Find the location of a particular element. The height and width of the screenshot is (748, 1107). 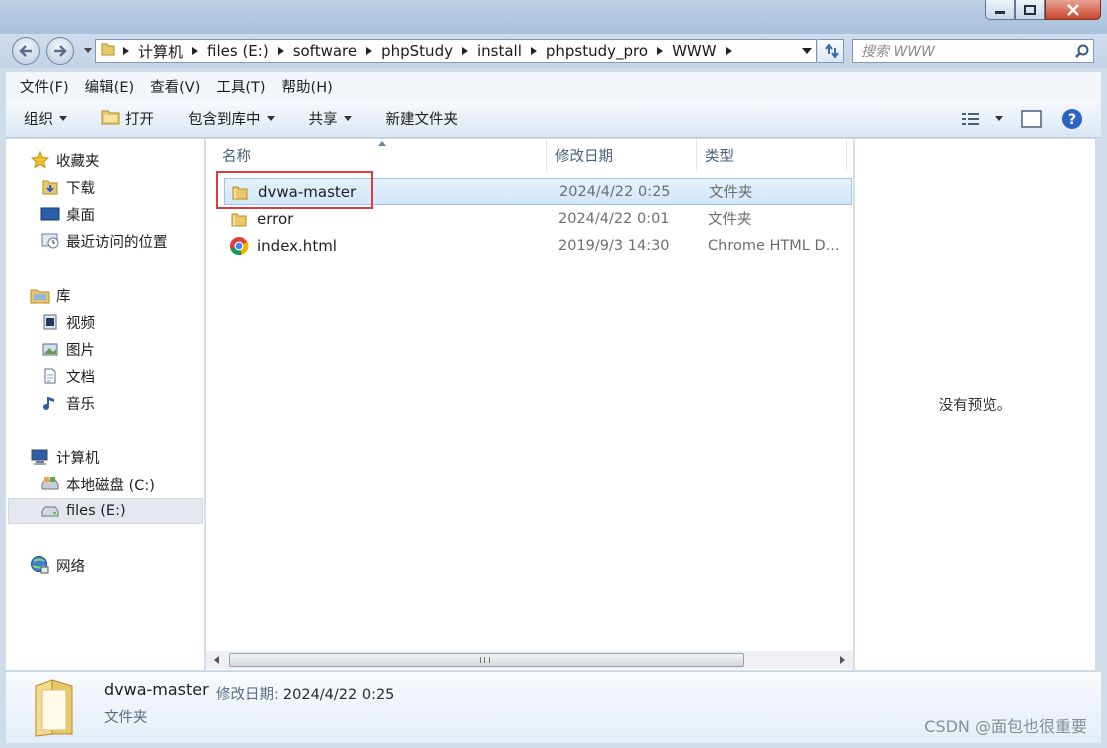

share-label: 共享 is located at coordinates (323, 120).